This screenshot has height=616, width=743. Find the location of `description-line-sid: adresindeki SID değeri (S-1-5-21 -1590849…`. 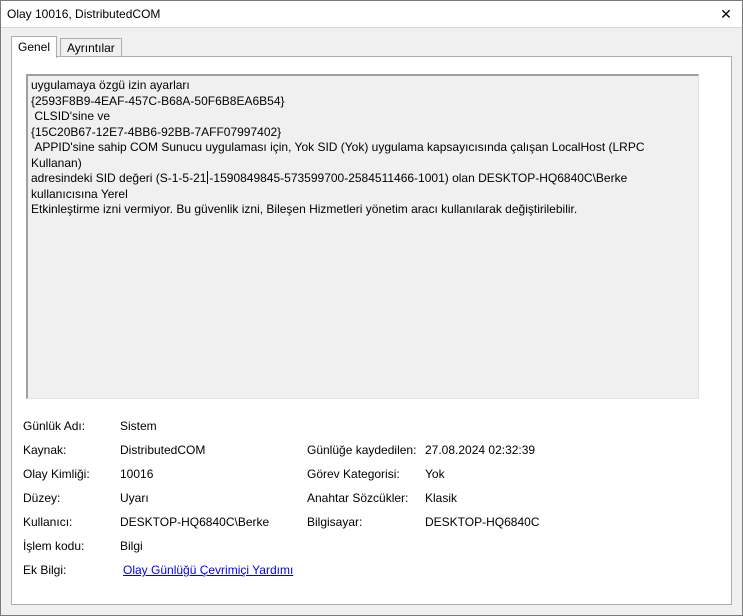

description-line-sid: adresindeki SID değeri (S-1-5-21 -1590849… is located at coordinates (363, 186).